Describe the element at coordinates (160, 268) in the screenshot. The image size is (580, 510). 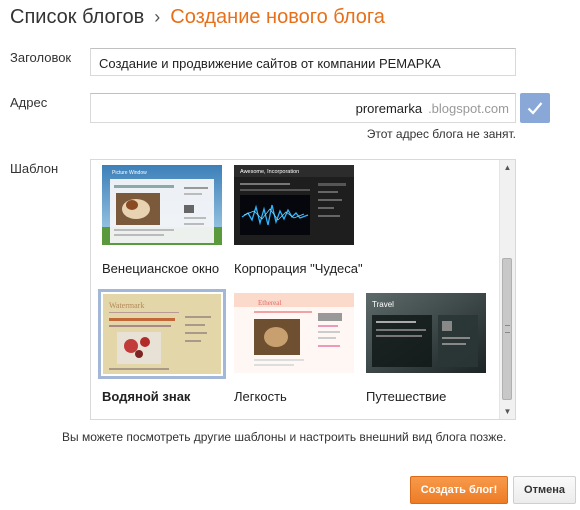
I see `template-name: Венецианское окно` at that location.